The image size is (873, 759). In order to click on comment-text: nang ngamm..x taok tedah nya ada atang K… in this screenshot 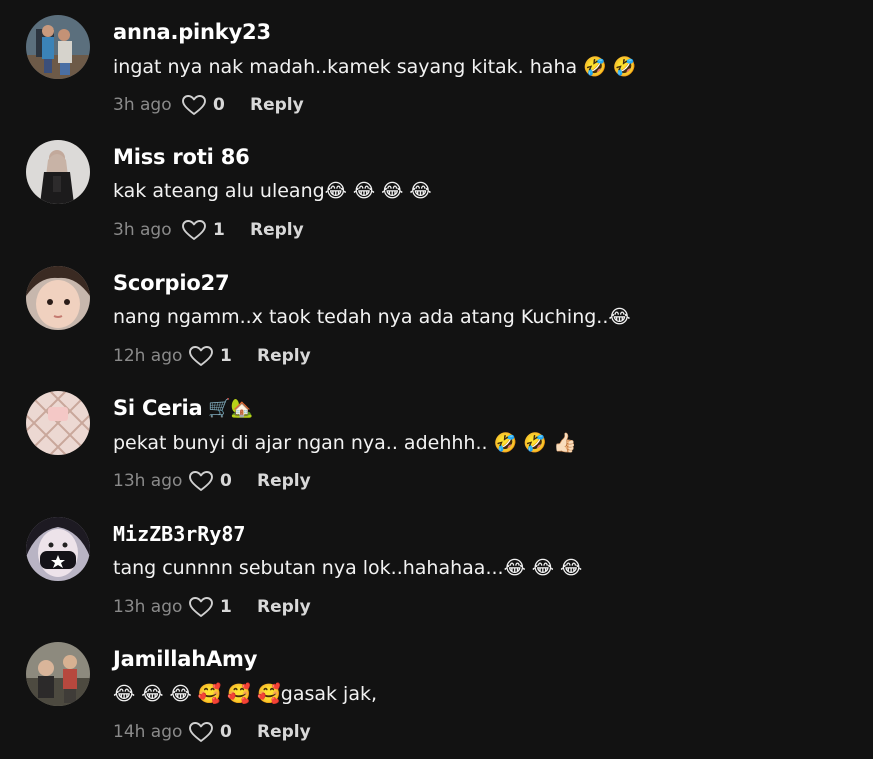, I will do `click(372, 317)`.